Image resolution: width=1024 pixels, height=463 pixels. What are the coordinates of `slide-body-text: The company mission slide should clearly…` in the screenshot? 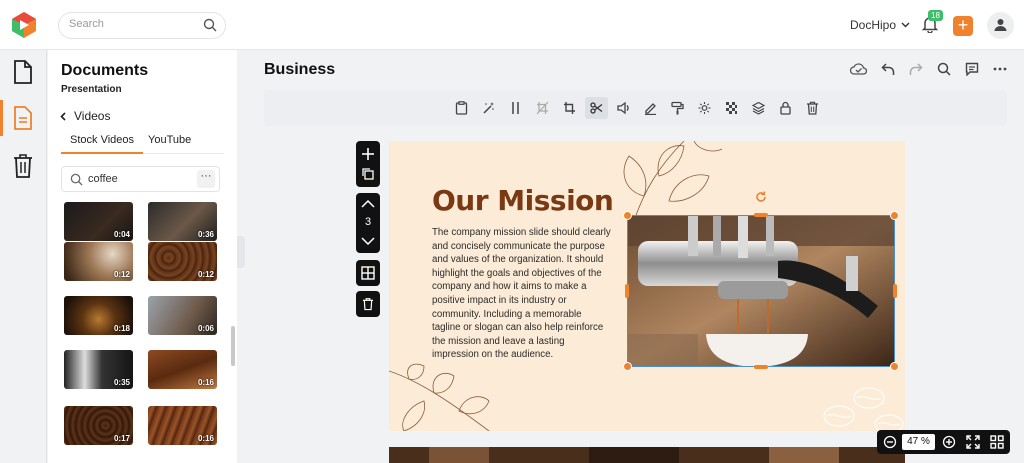 It's located at (522, 294).